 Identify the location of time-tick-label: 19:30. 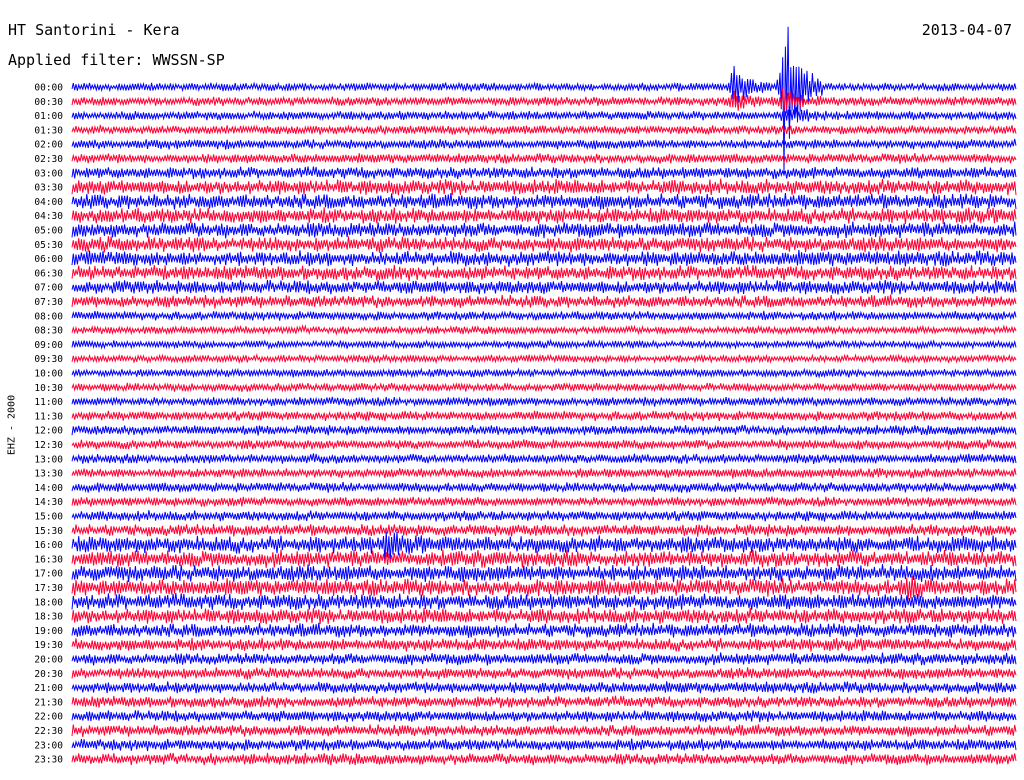
(48, 645).